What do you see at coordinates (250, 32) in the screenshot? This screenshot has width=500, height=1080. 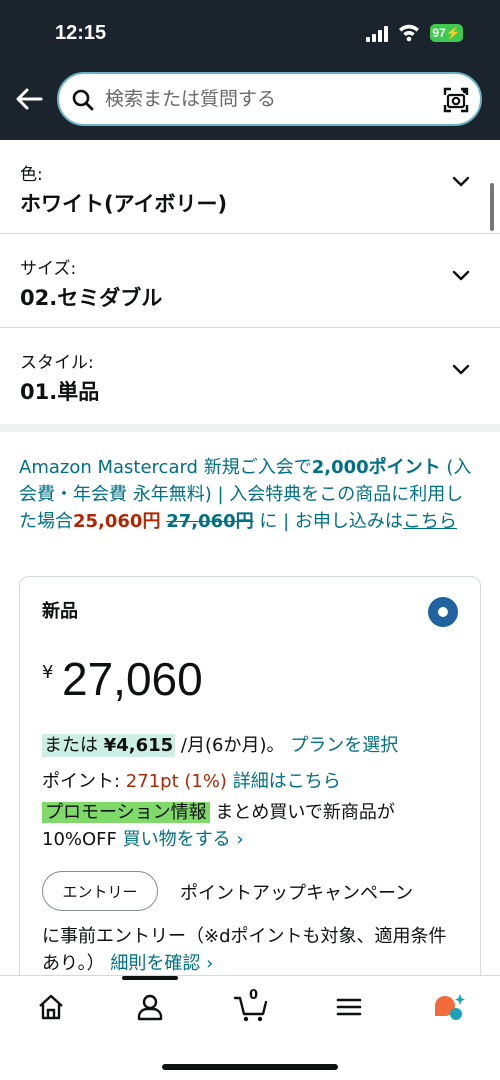 I see `status-bar: 12:15 97⚡` at bounding box center [250, 32].